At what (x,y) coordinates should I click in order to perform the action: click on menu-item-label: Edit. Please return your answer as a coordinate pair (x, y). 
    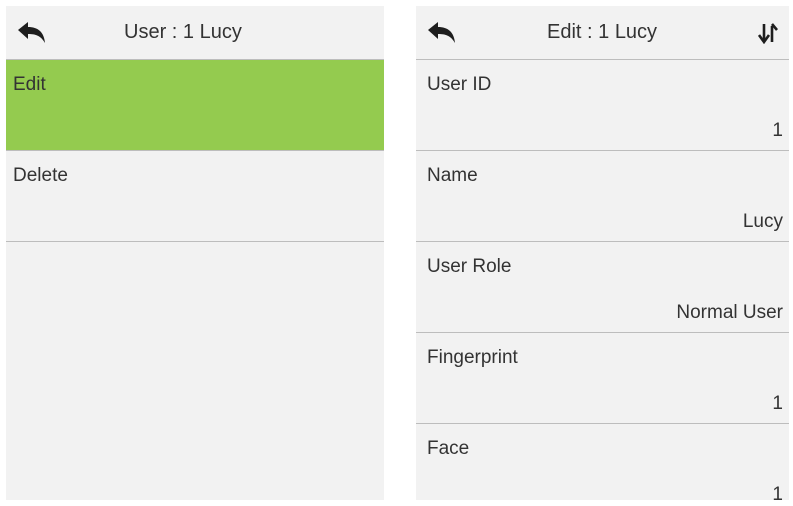
    Looking at the image, I should click on (29, 84).